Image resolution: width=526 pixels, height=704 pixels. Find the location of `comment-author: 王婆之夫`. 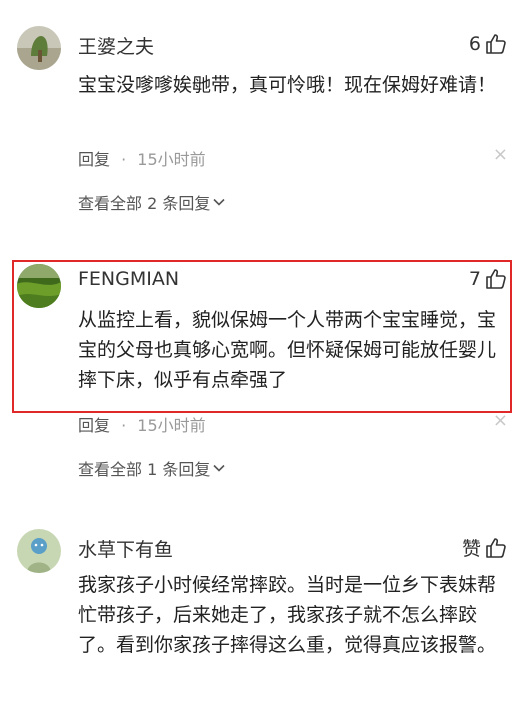

comment-author: 王婆之夫 is located at coordinates (116, 45).